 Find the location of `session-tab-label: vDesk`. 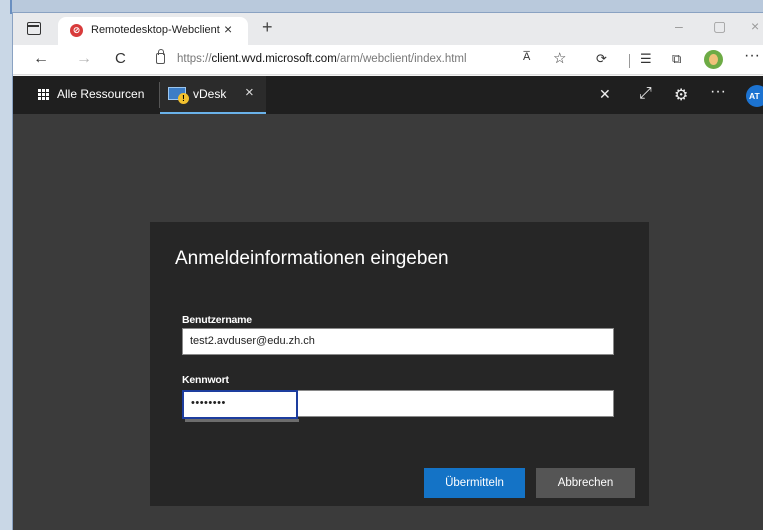

session-tab-label: vDesk is located at coordinates (210, 94).